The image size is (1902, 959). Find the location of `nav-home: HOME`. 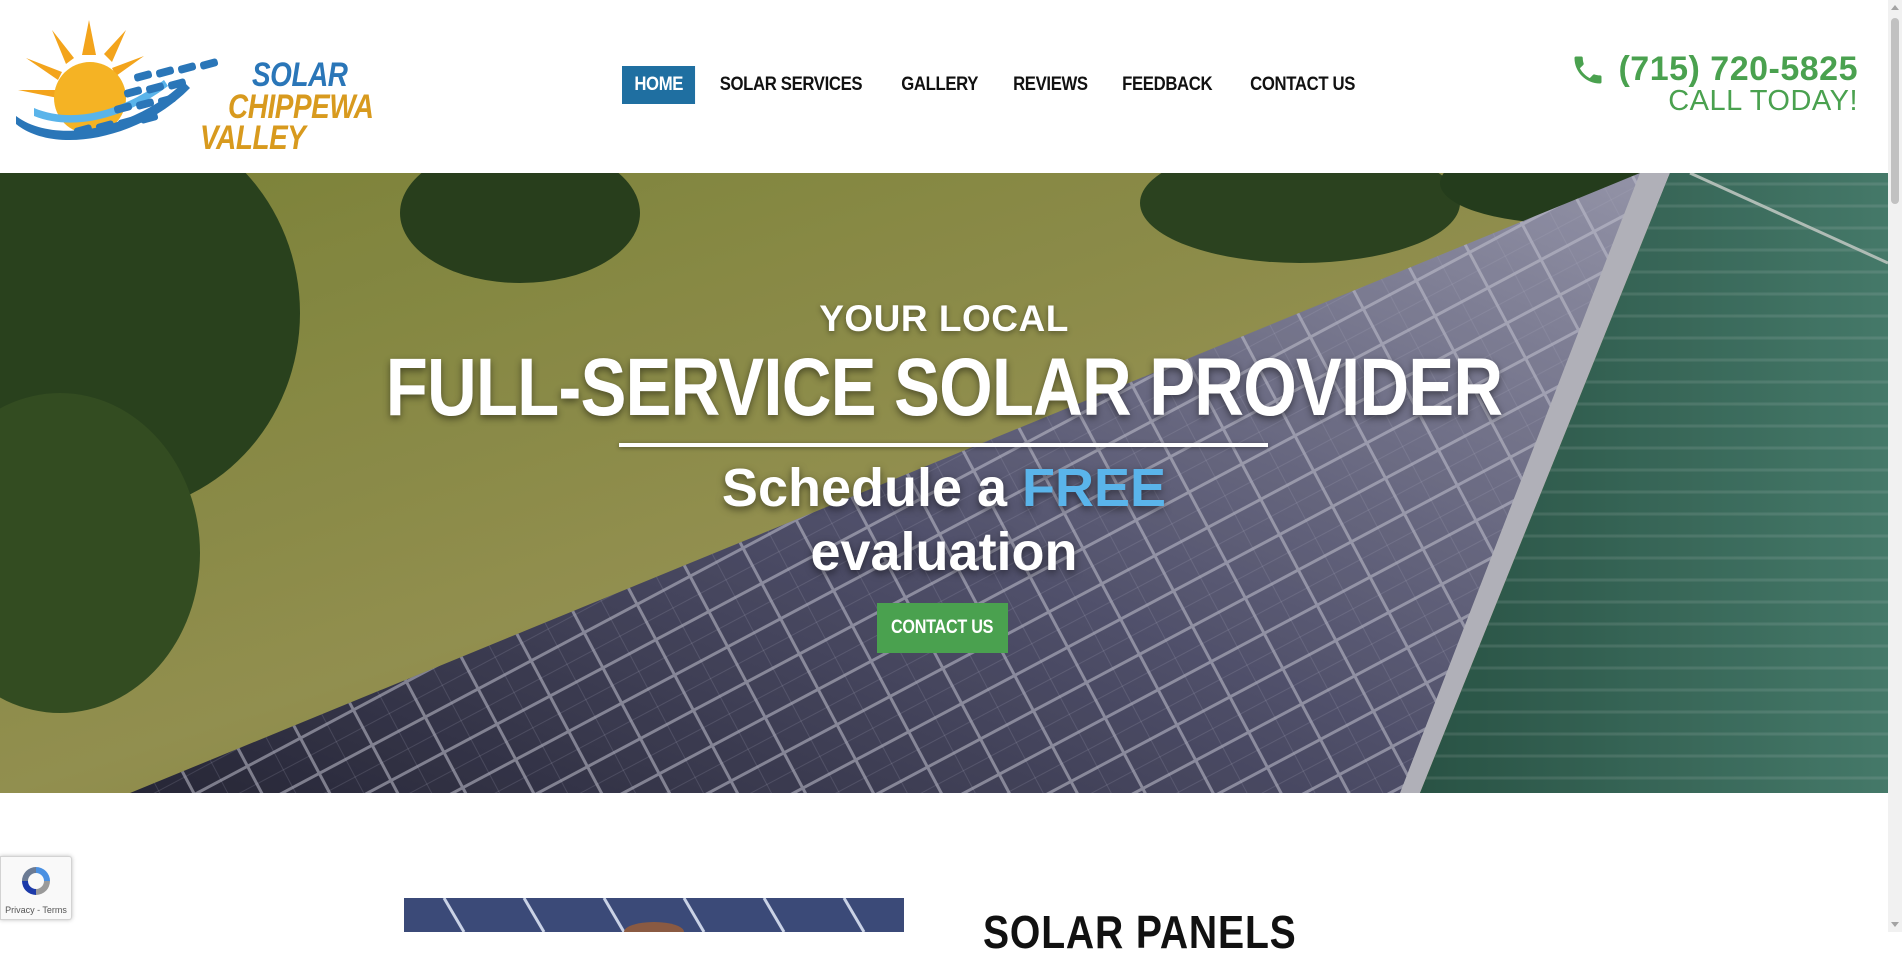

nav-home: HOME is located at coordinates (659, 85).